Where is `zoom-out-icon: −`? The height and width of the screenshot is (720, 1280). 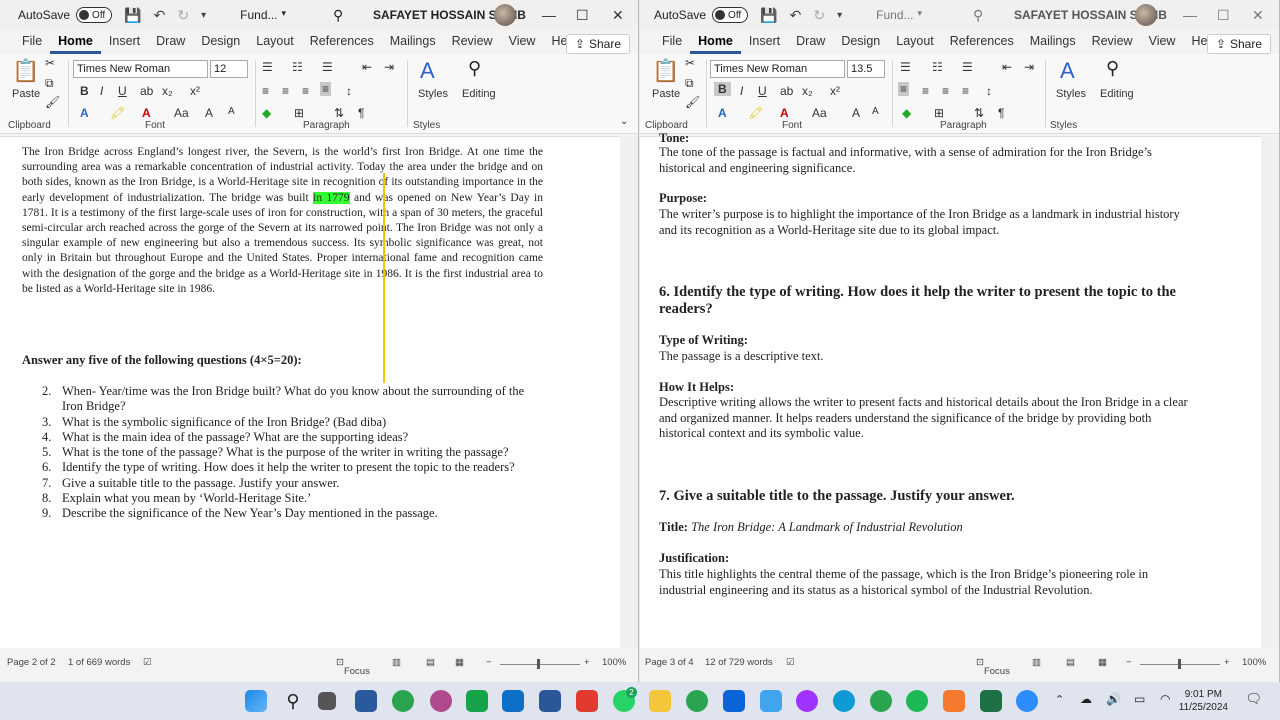
zoom-out-icon: − is located at coordinates (489, 662).